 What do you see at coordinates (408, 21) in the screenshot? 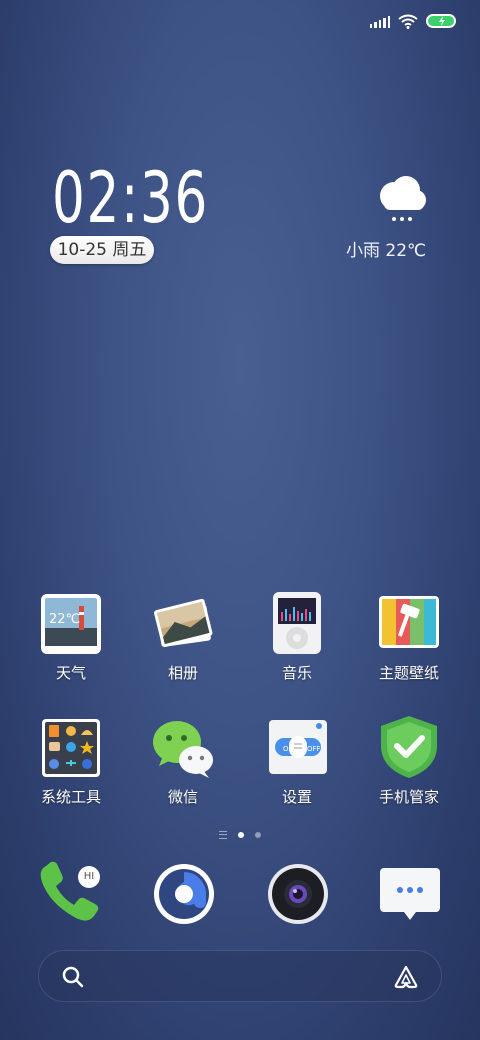
I see `wifi-icon` at bounding box center [408, 21].